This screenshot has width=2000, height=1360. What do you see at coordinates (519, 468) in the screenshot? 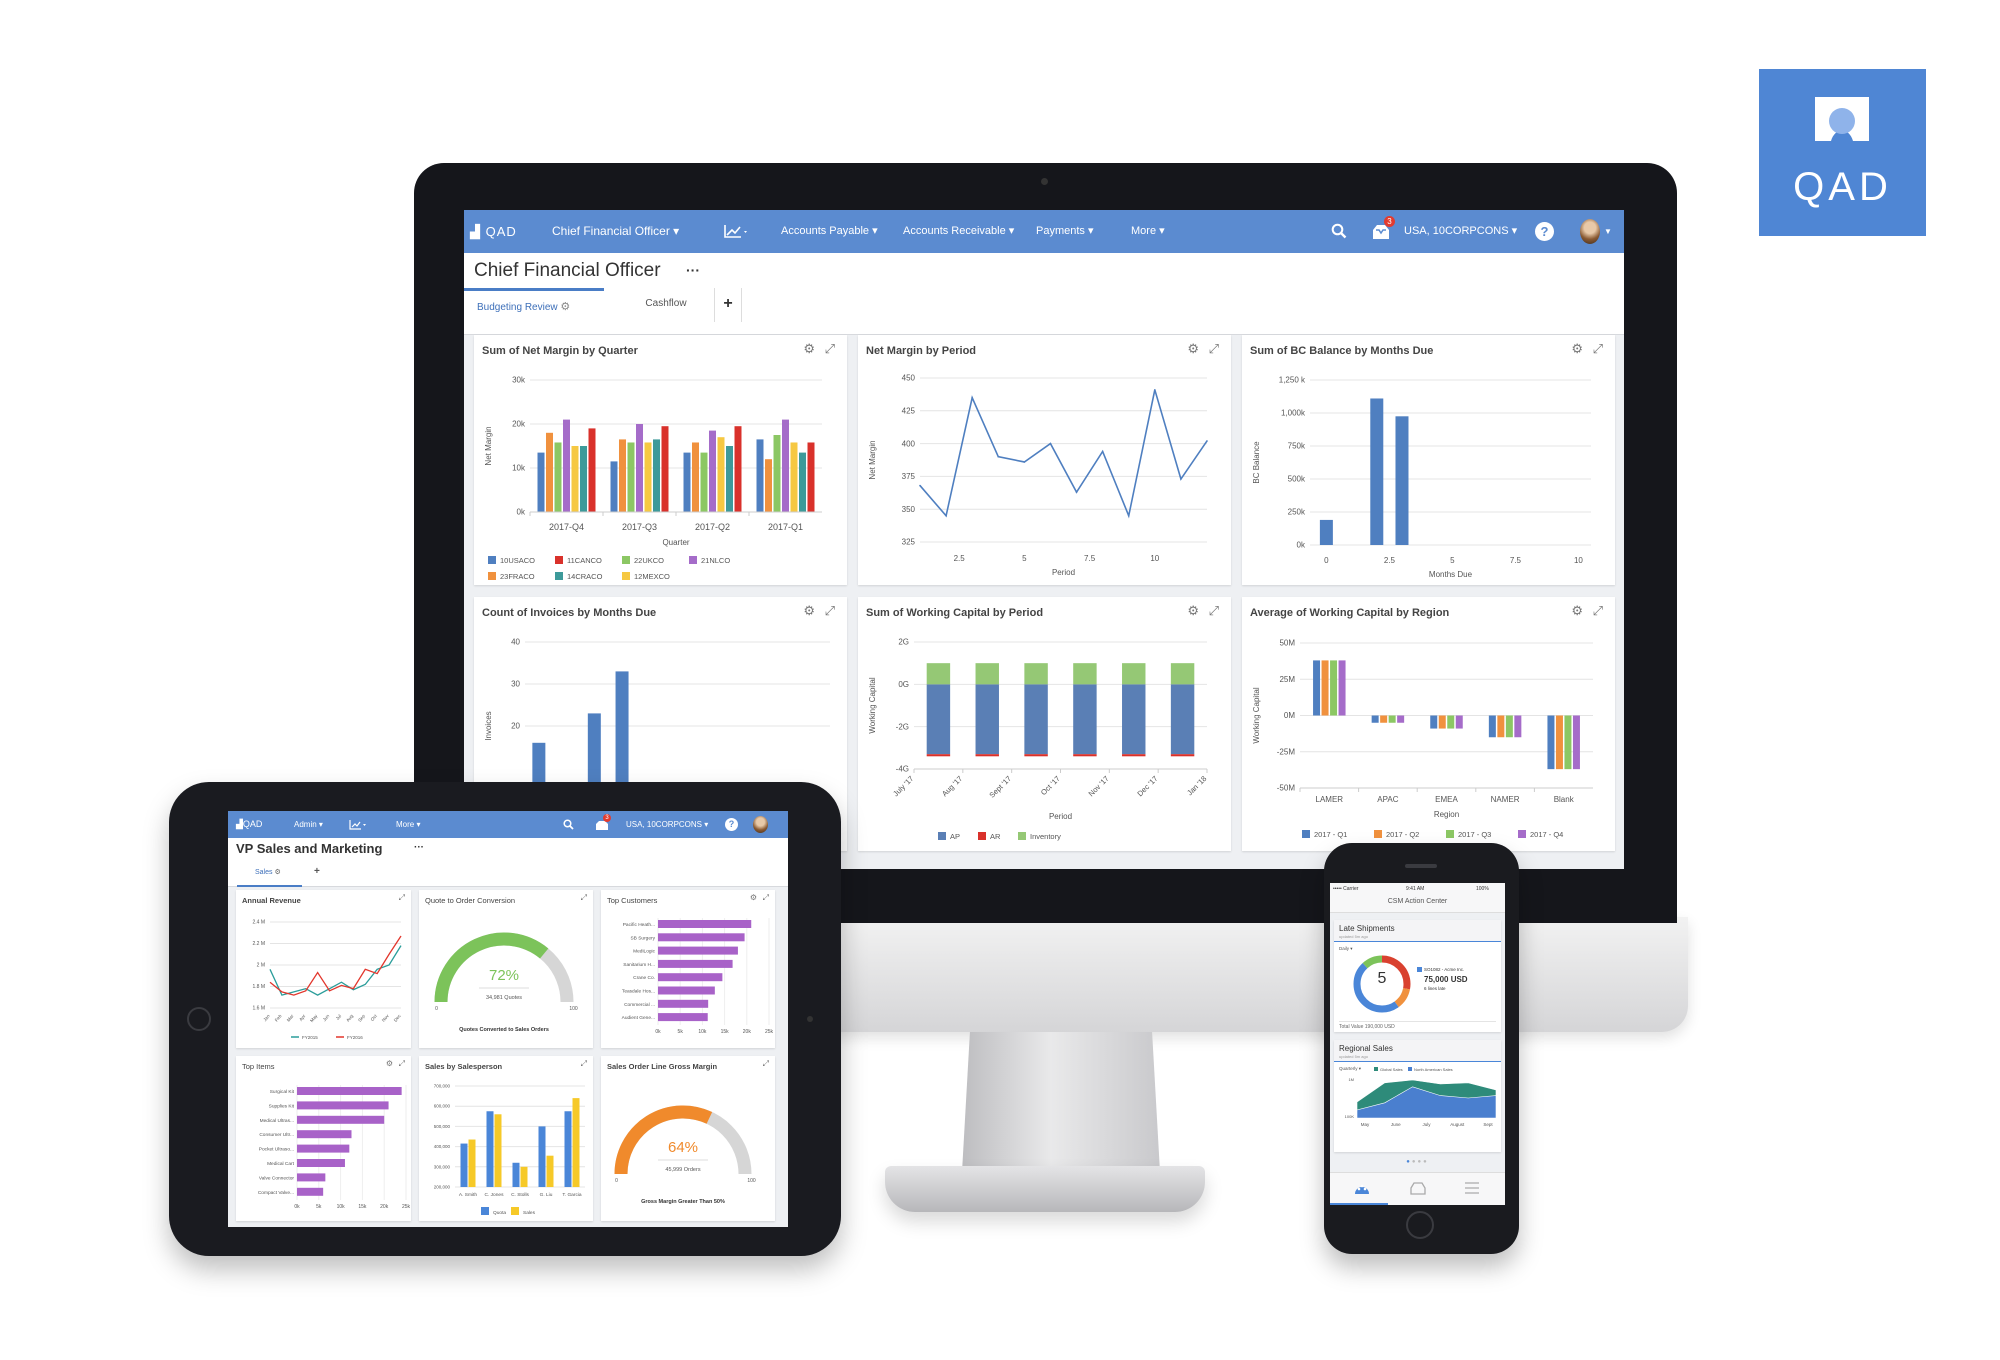
I see `y-tick-label: 10k` at bounding box center [519, 468].